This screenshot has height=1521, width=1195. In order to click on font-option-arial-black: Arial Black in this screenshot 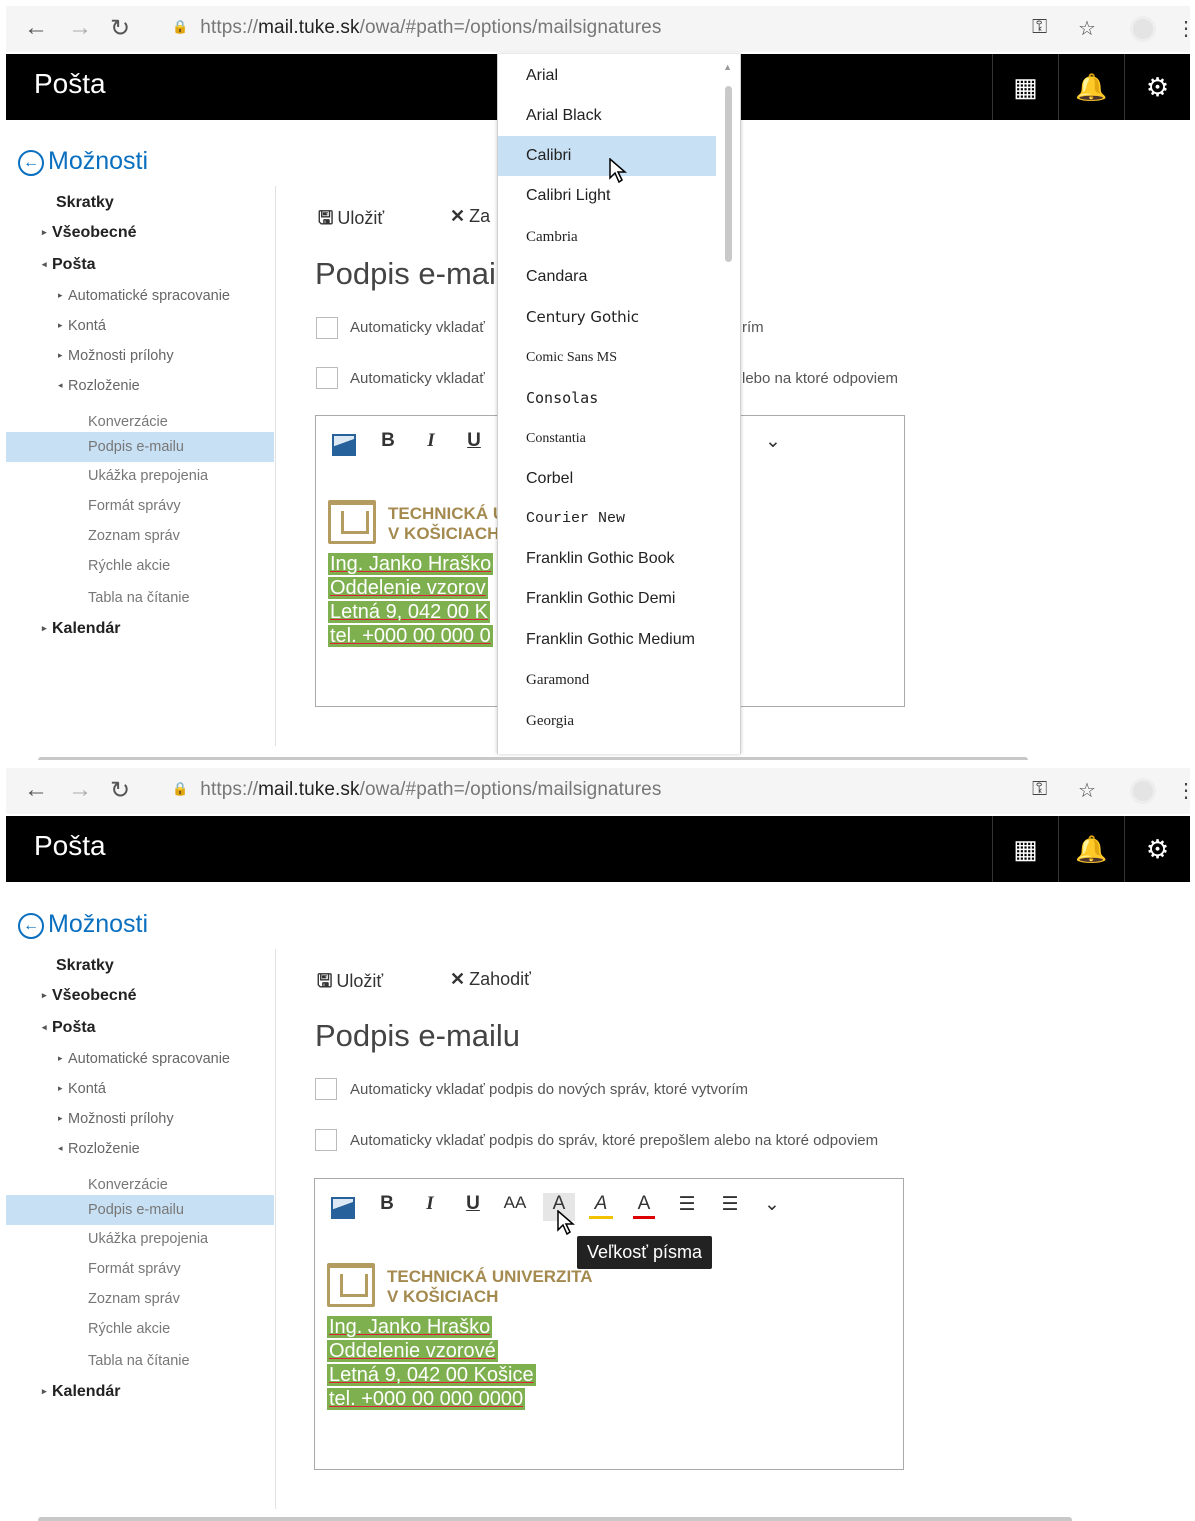, I will do `click(607, 116)`.